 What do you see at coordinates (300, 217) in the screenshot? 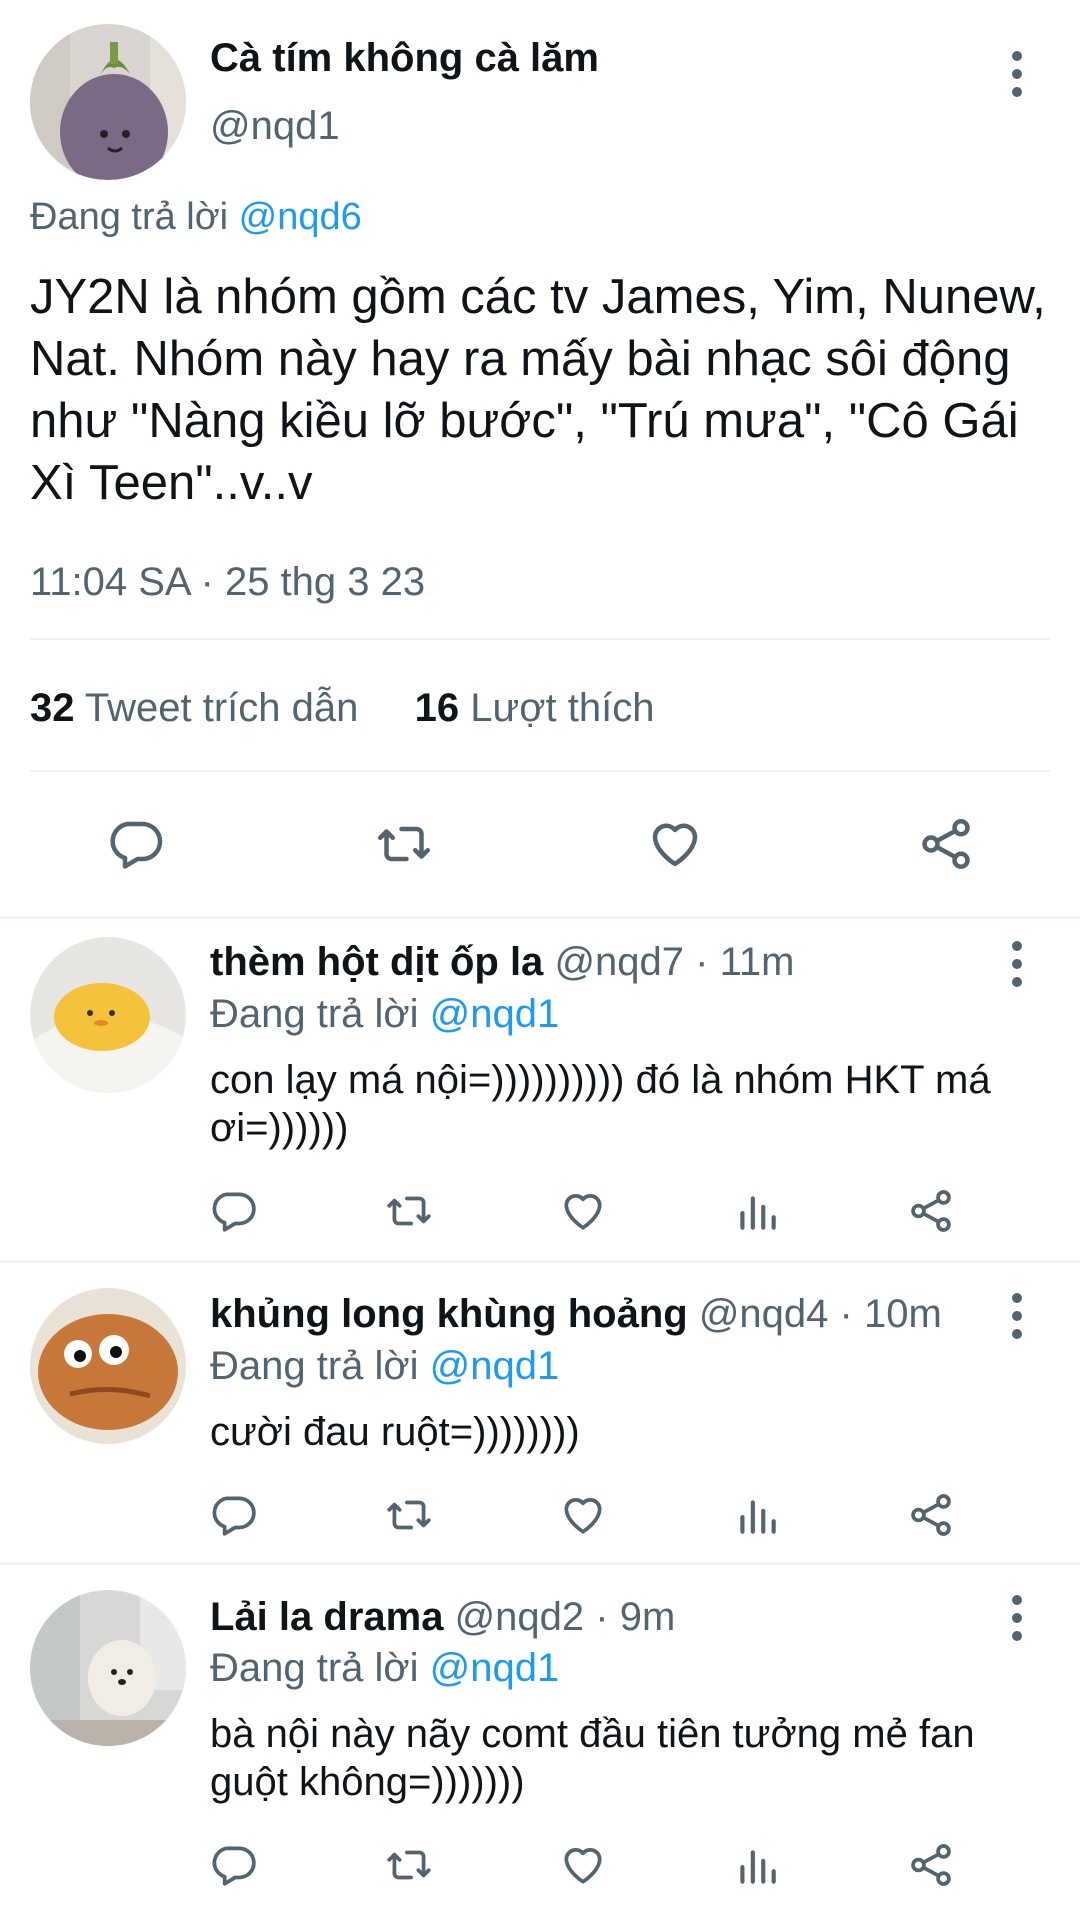
I see `replying-to-link: @nqd6` at bounding box center [300, 217].